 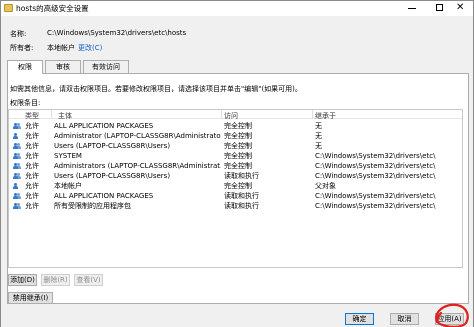 I want to click on table-header: 类型 主体 访问 继承于, so click(x=235, y=115).